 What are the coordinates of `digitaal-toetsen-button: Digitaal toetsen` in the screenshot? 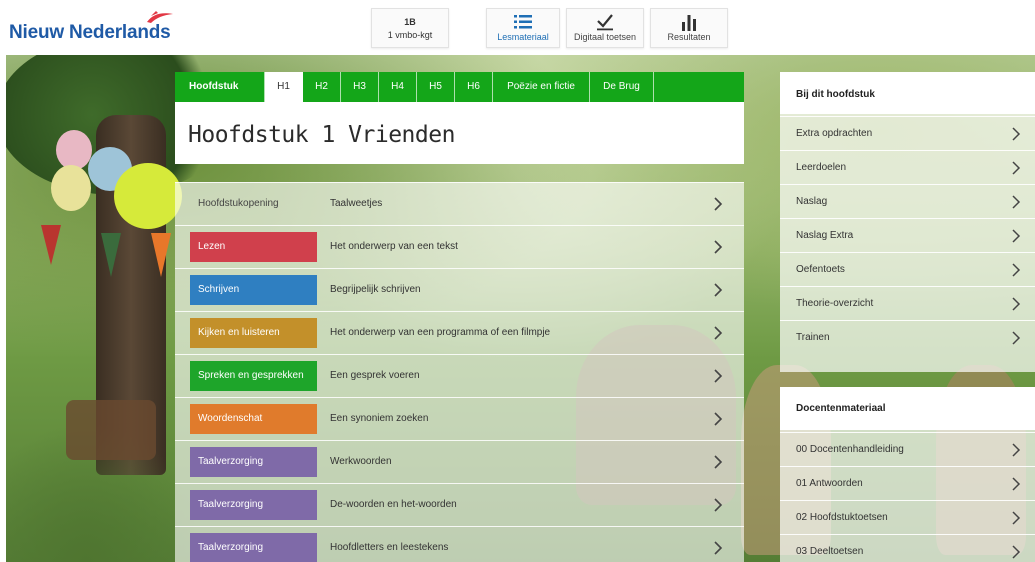 It's located at (605, 28).